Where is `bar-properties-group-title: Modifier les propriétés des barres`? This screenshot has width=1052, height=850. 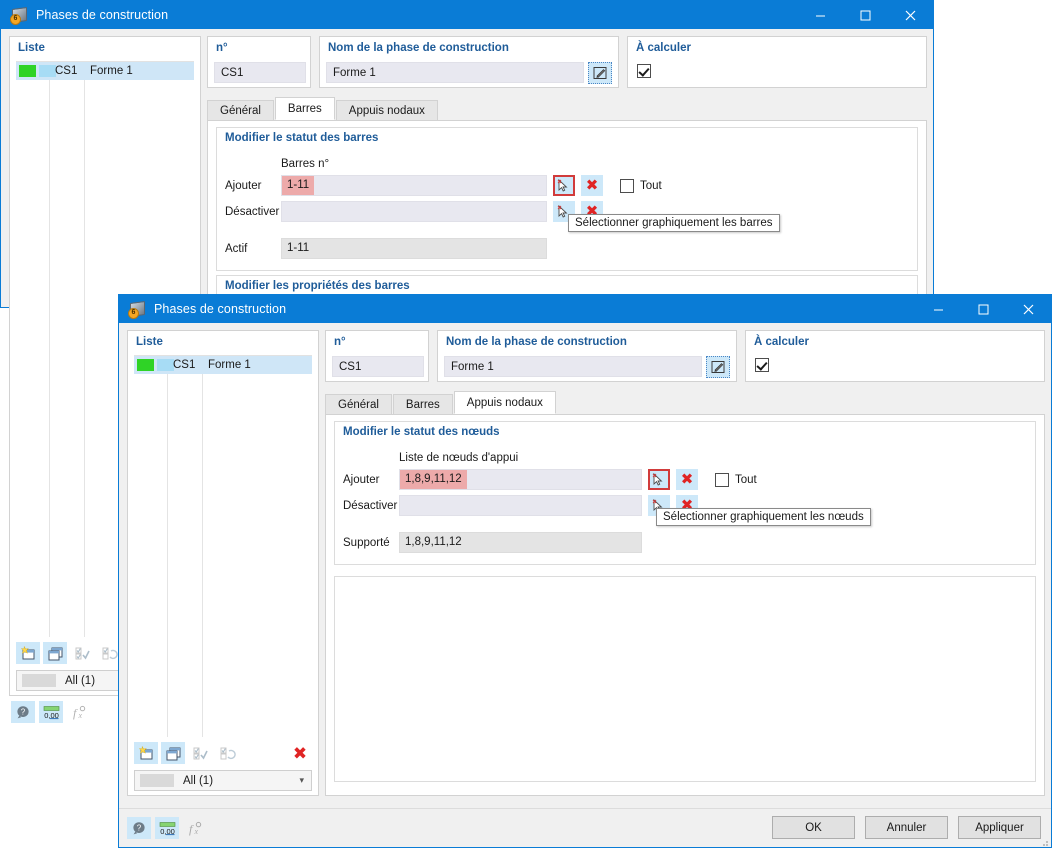 bar-properties-group-title: Modifier les propriétés des barres is located at coordinates (317, 286).